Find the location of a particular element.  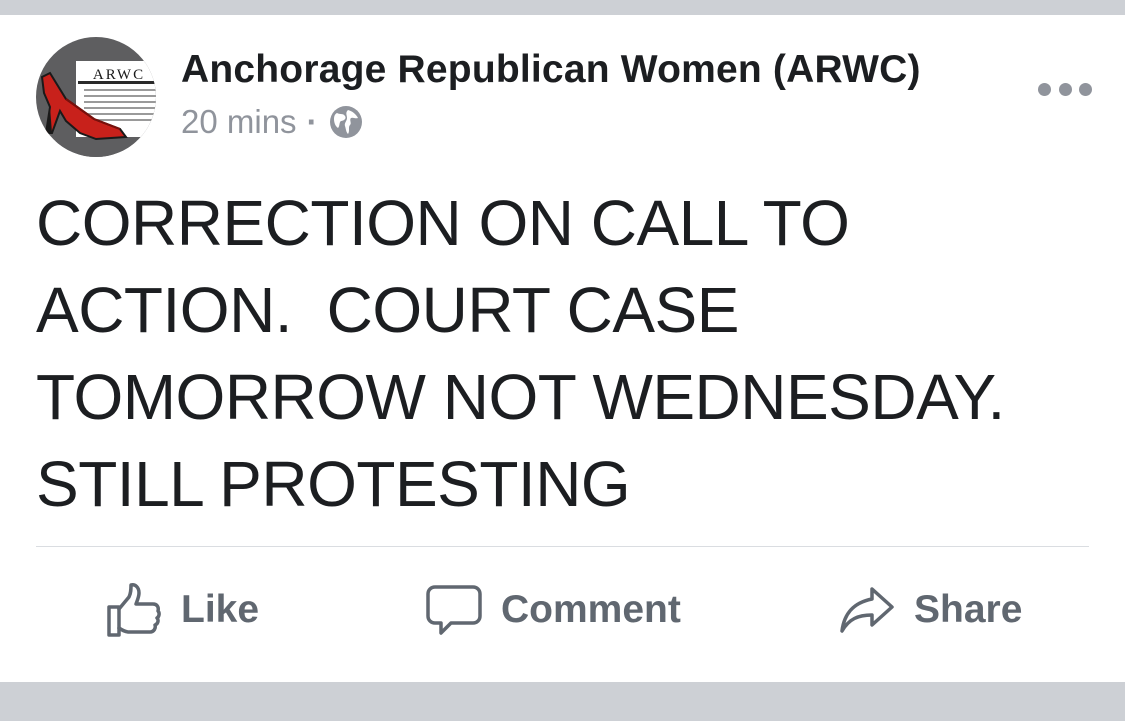

globe-icon is located at coordinates (346, 122).